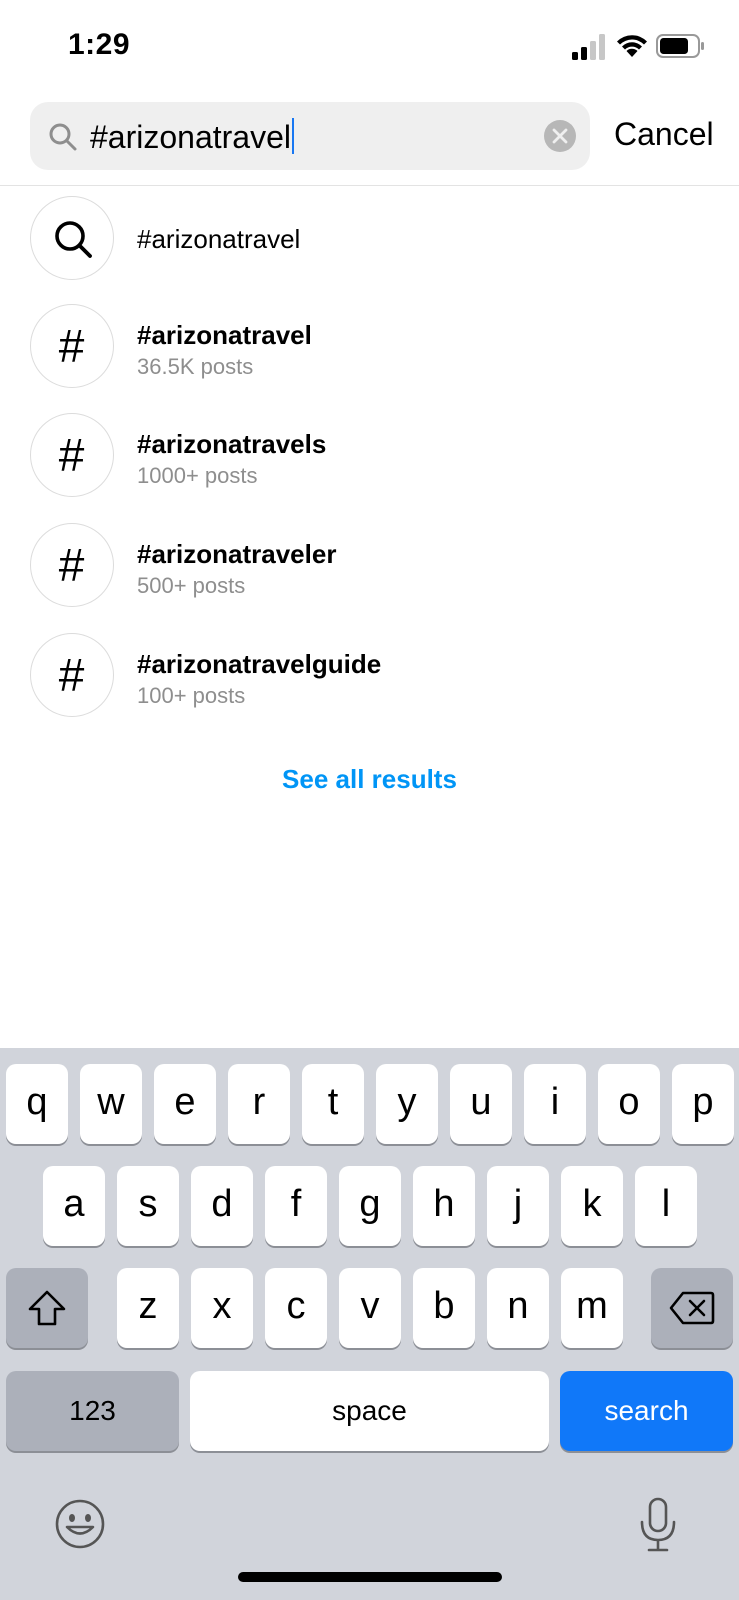  What do you see at coordinates (369, 458) in the screenshot?
I see `result-item-hashtag: # #arizonatravels 1000+ posts` at bounding box center [369, 458].